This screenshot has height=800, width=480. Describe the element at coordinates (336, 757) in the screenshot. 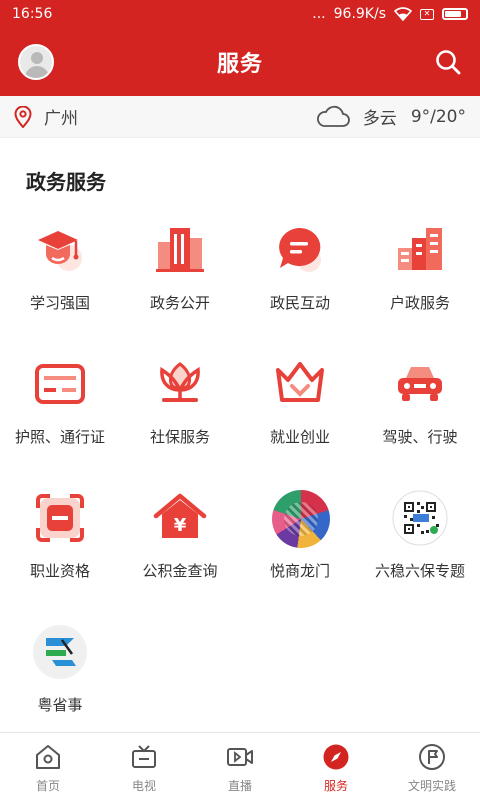

I see `compass-icon` at that location.